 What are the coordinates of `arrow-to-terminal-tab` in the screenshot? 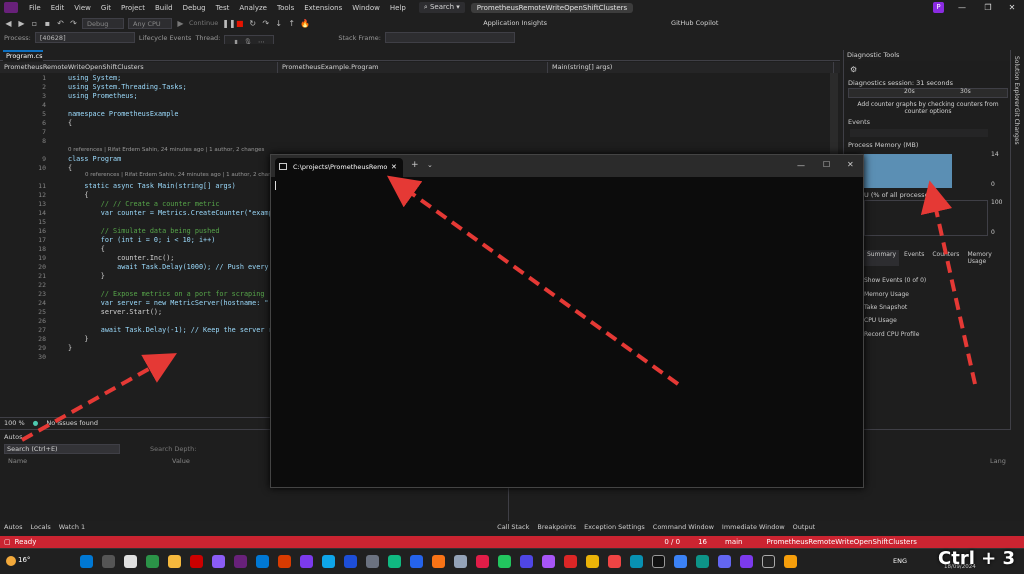 It's located at (533, 280).